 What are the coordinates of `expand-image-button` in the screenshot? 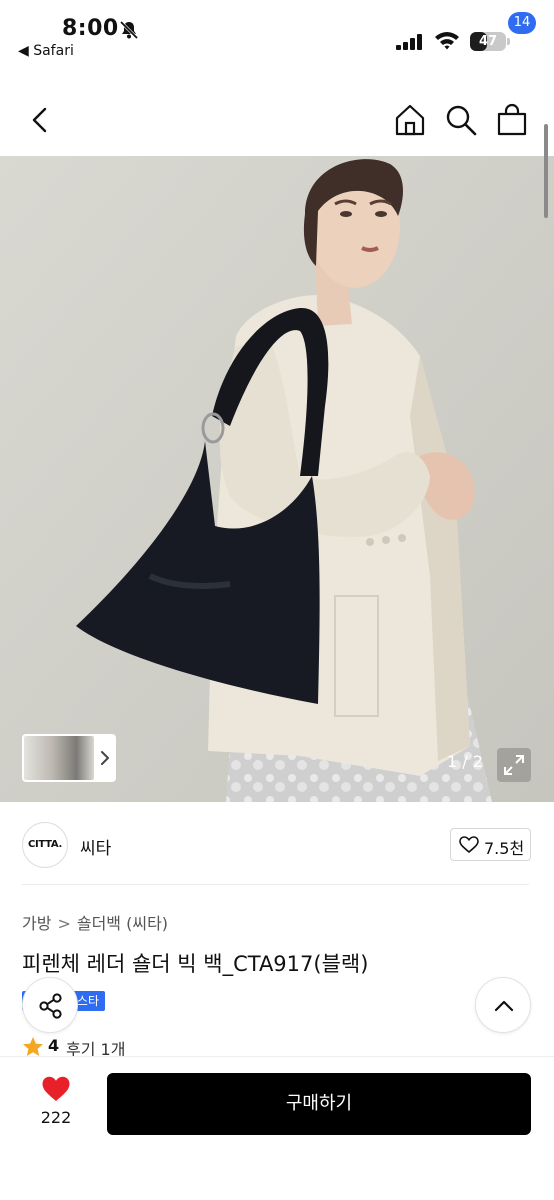 It's located at (514, 765).